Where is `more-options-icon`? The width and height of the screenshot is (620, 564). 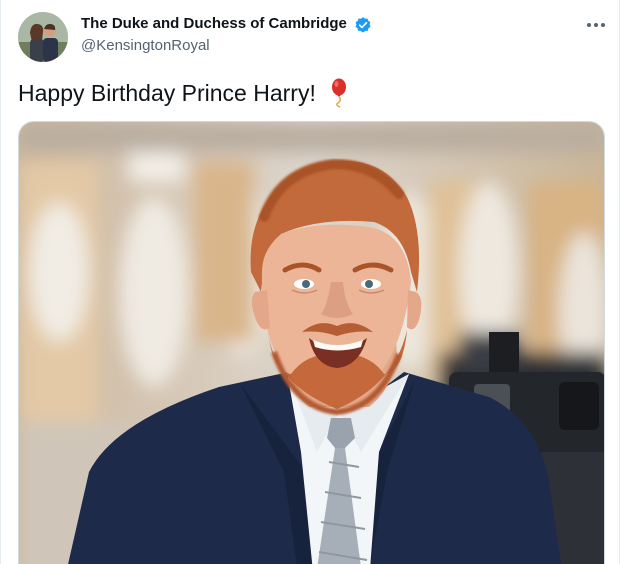 more-options-icon is located at coordinates (596, 25).